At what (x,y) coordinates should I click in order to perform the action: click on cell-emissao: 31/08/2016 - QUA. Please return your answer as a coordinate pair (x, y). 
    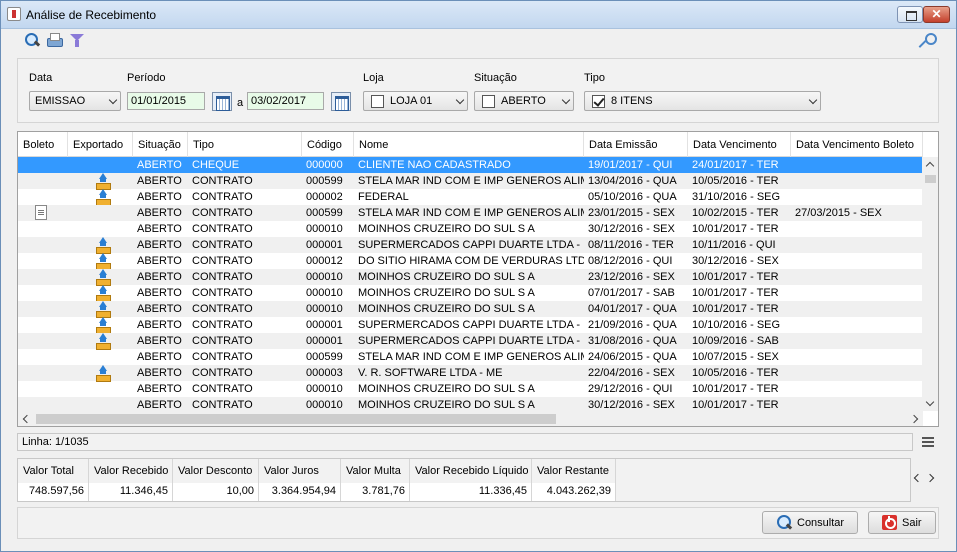
    Looking at the image, I should click on (632, 341).